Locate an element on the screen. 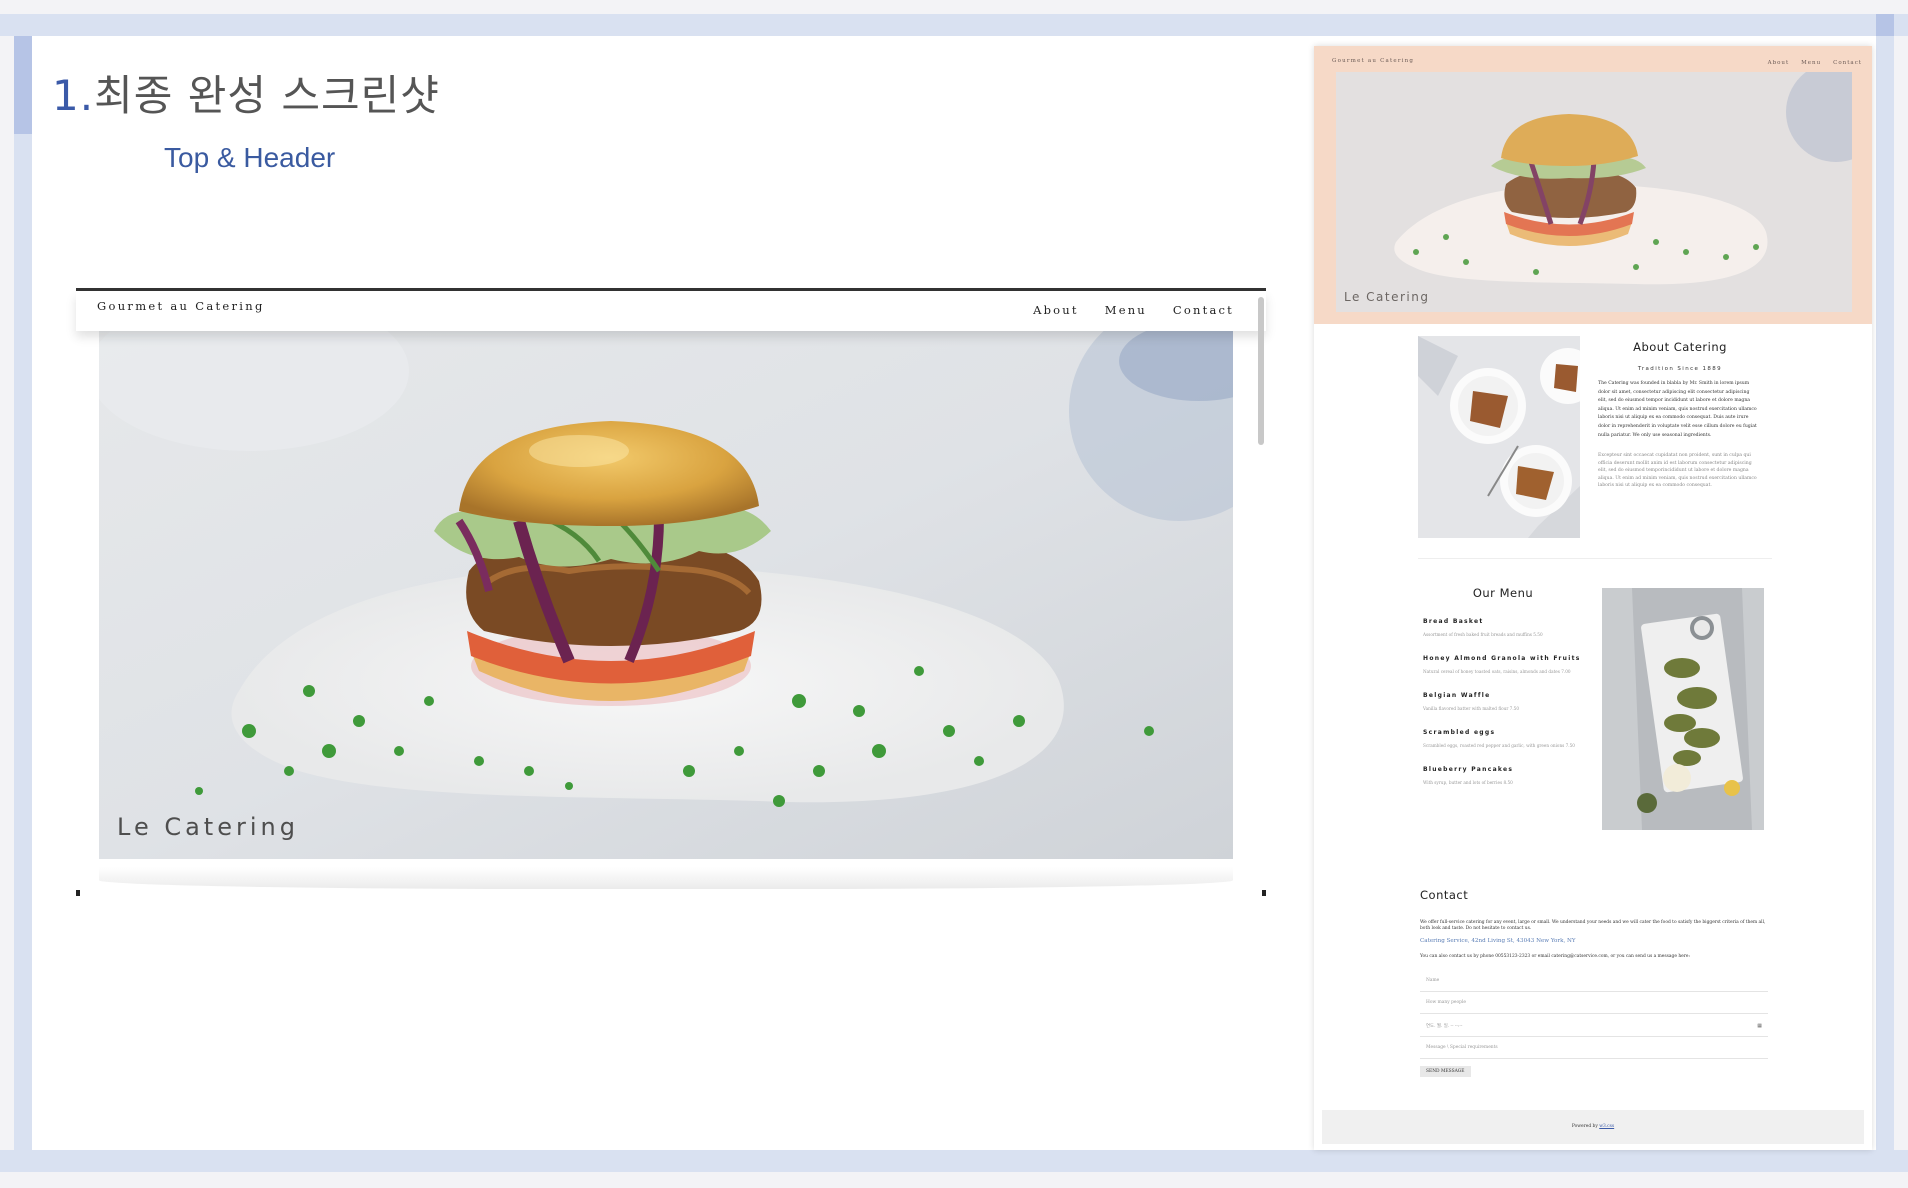 This screenshot has width=1908, height=1188. preview-nav: About Menu Contact is located at coordinates (1815, 63).